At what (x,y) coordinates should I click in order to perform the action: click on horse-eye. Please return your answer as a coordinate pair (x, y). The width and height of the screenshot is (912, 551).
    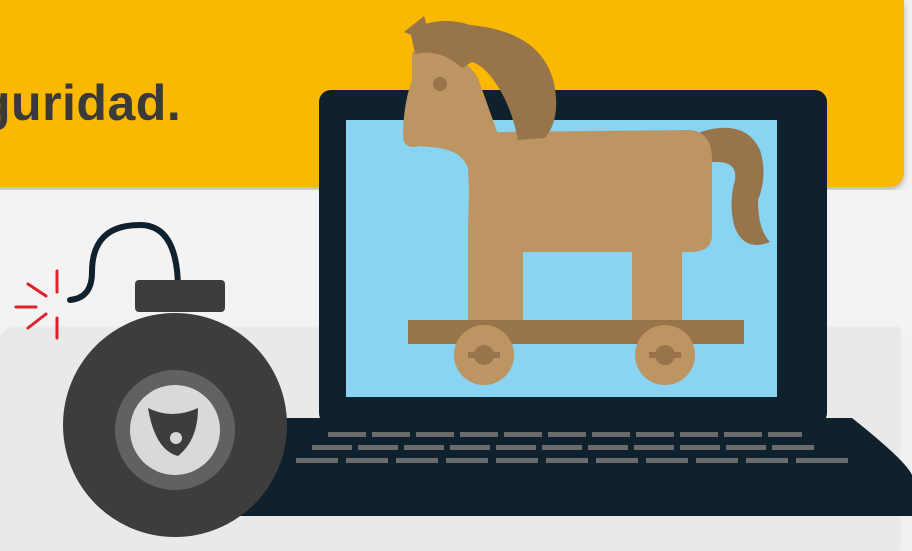
    Looking at the image, I should click on (440, 84).